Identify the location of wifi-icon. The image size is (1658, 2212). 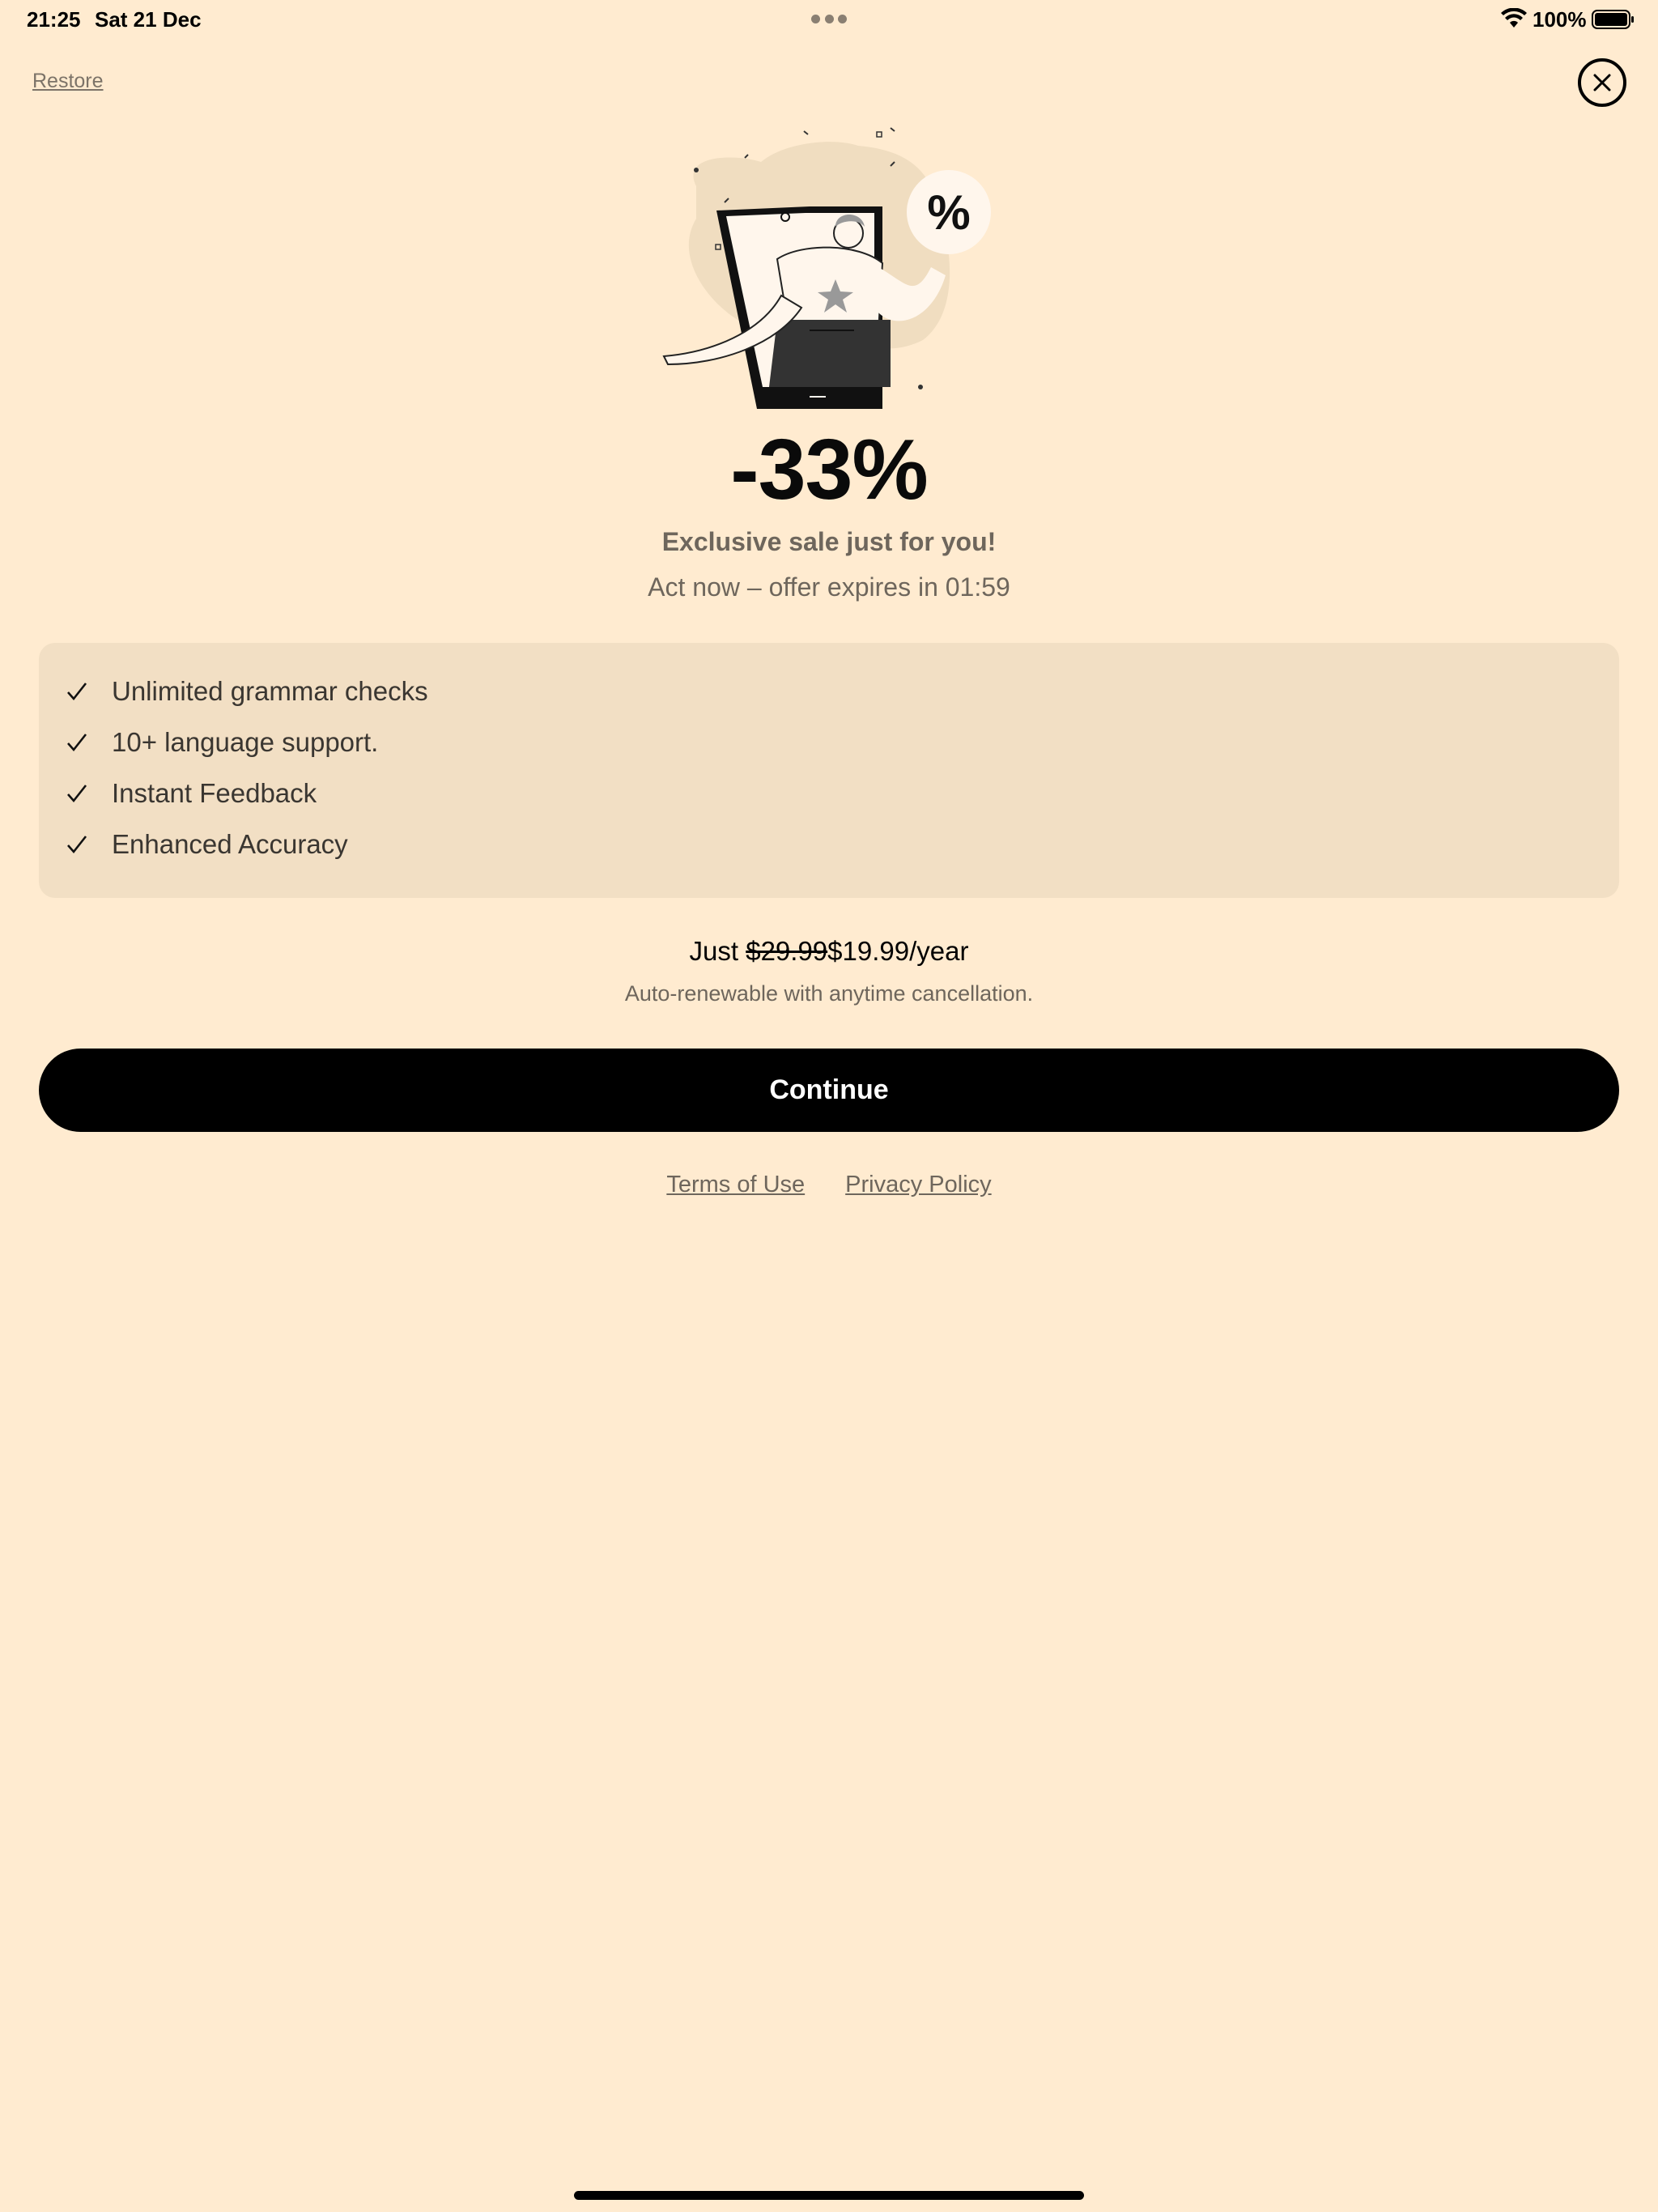
(1514, 18).